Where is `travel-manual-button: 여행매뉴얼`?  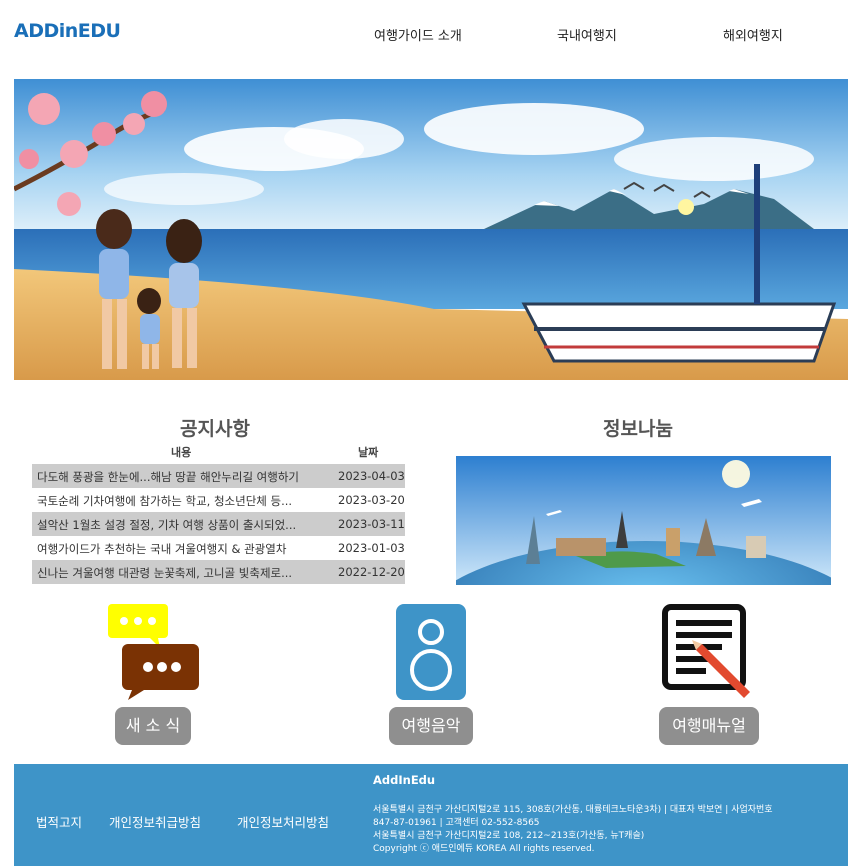
travel-manual-button: 여행매뉴얼 is located at coordinates (709, 726).